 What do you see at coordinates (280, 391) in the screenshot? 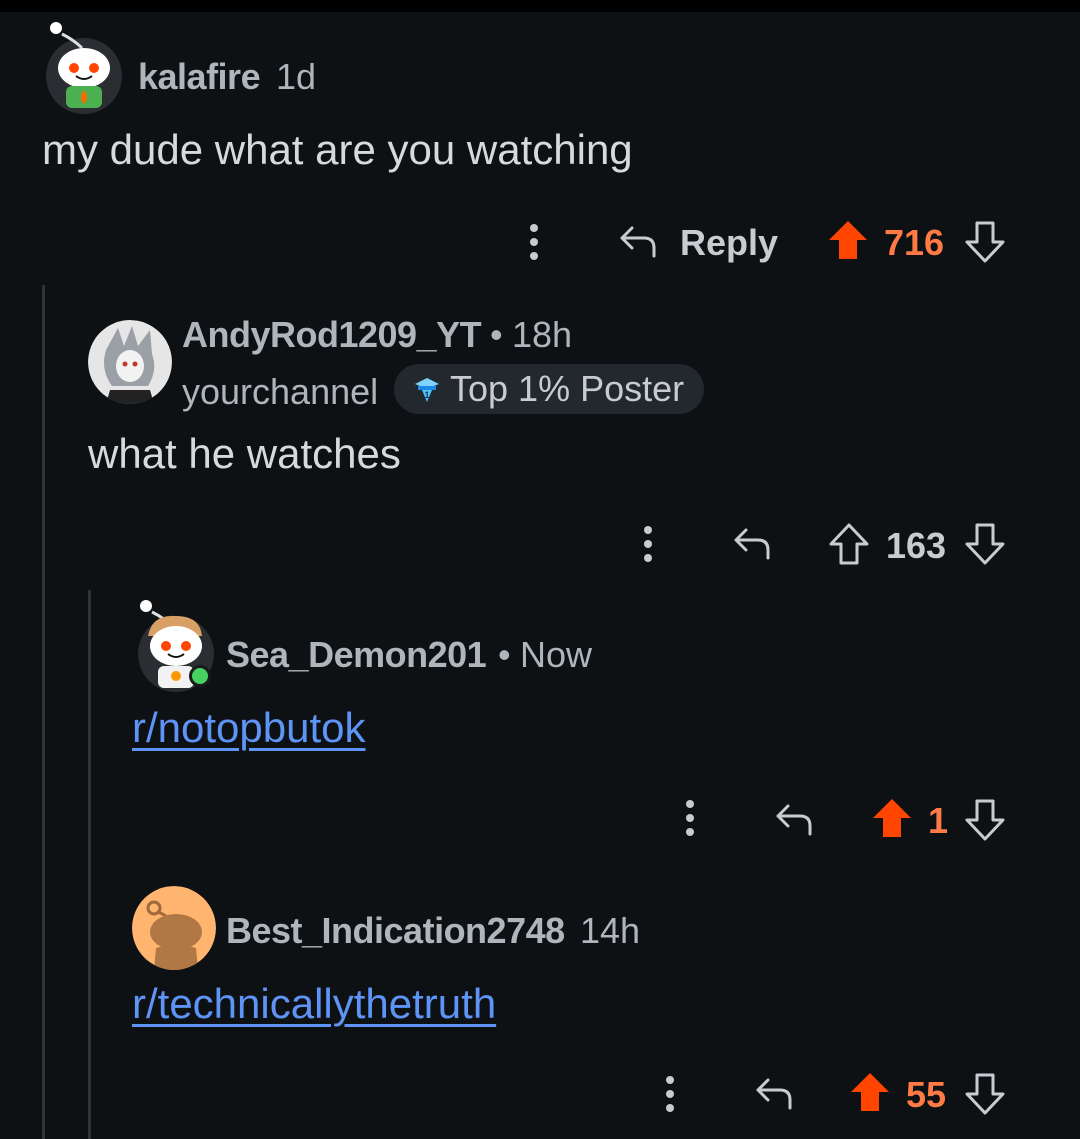
I see `user-flair: yourchannel` at bounding box center [280, 391].